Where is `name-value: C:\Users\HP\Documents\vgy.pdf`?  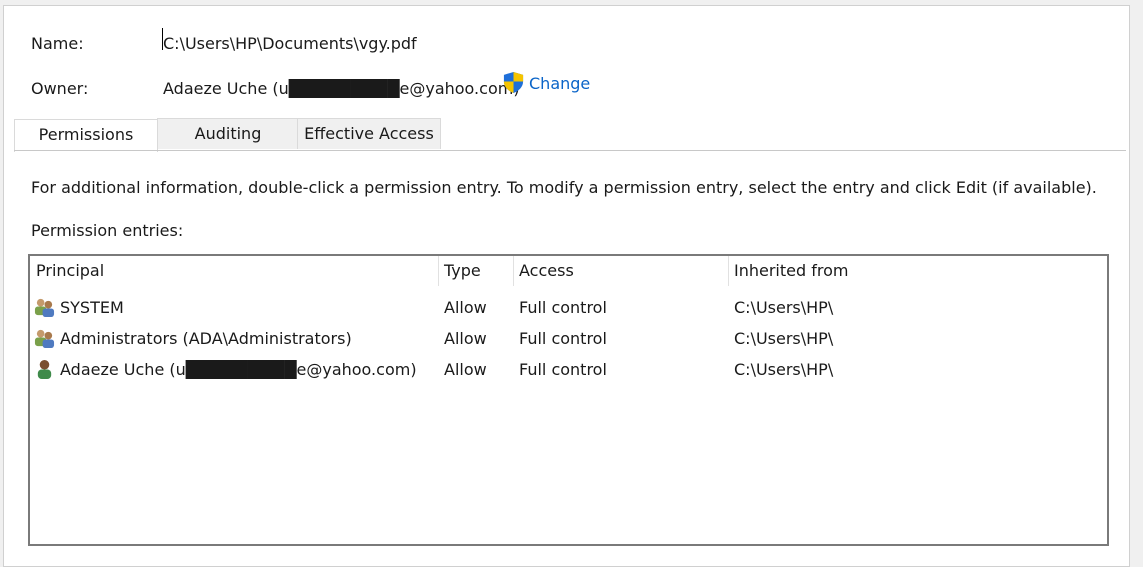
name-value: C:\Users\HP\Documents\vgy.pdf is located at coordinates (290, 43).